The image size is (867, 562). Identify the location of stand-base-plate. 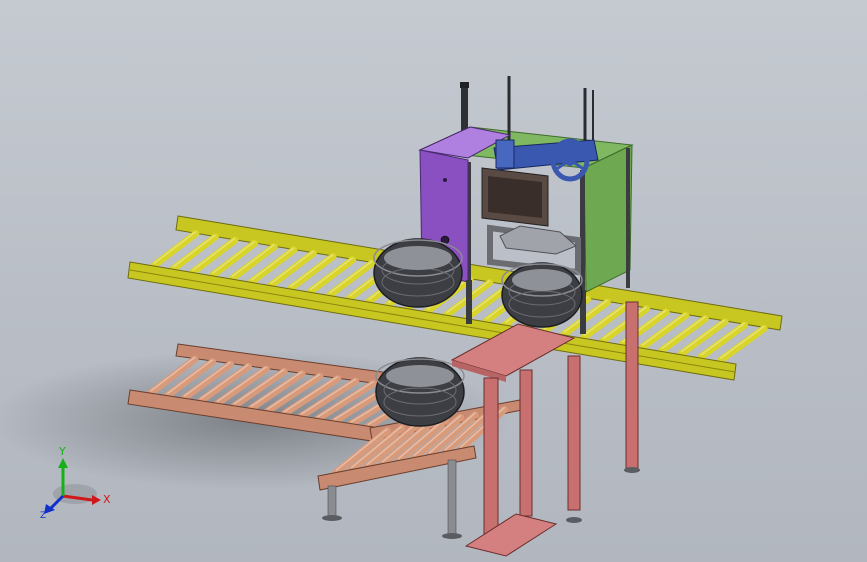
(511, 535).